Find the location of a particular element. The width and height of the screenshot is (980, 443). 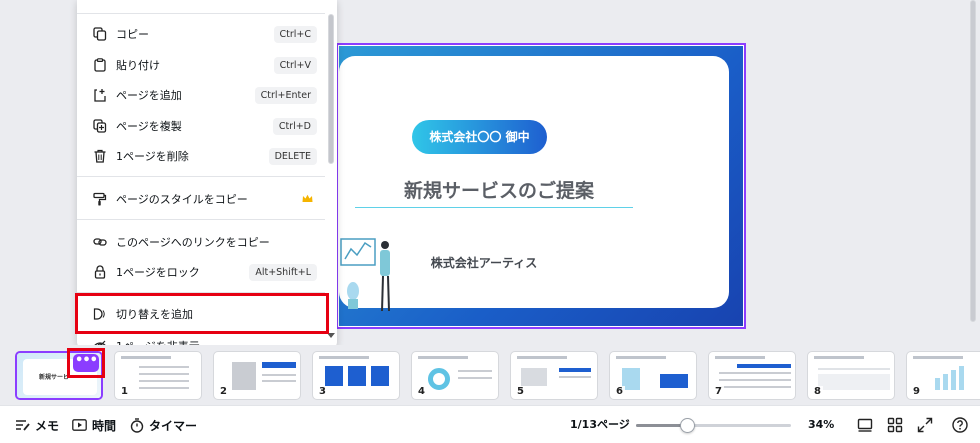

menu-item-label: 切り替えを追加 is located at coordinates (154, 314).